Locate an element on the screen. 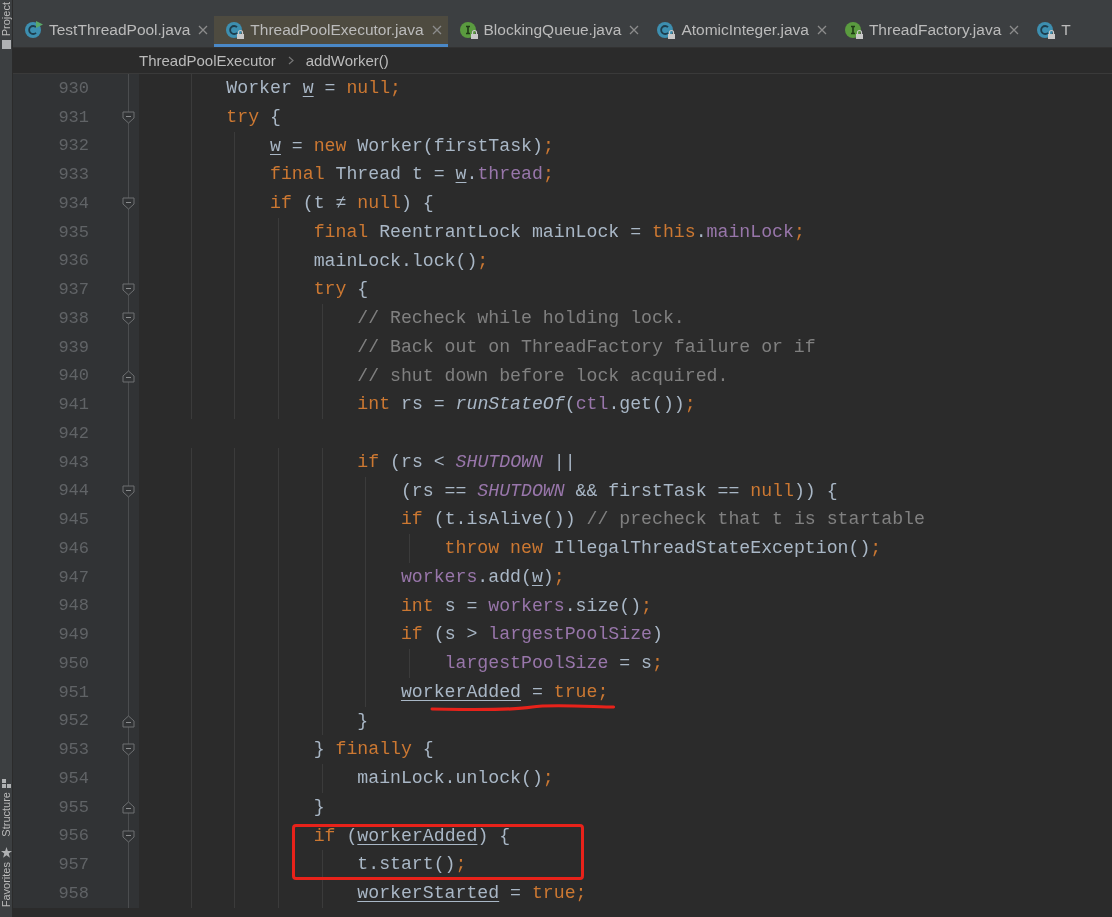 This screenshot has height=917, width=1112. star-icon is located at coordinates (6, 852).